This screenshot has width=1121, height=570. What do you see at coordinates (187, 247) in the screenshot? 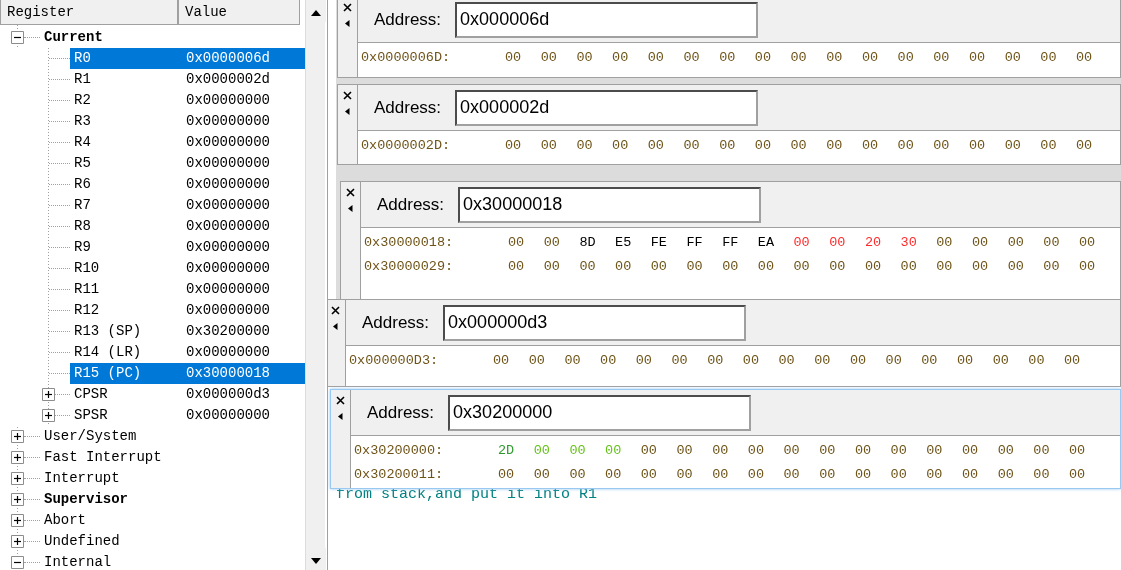
I see `tree-item: R9 0x00000000` at bounding box center [187, 247].